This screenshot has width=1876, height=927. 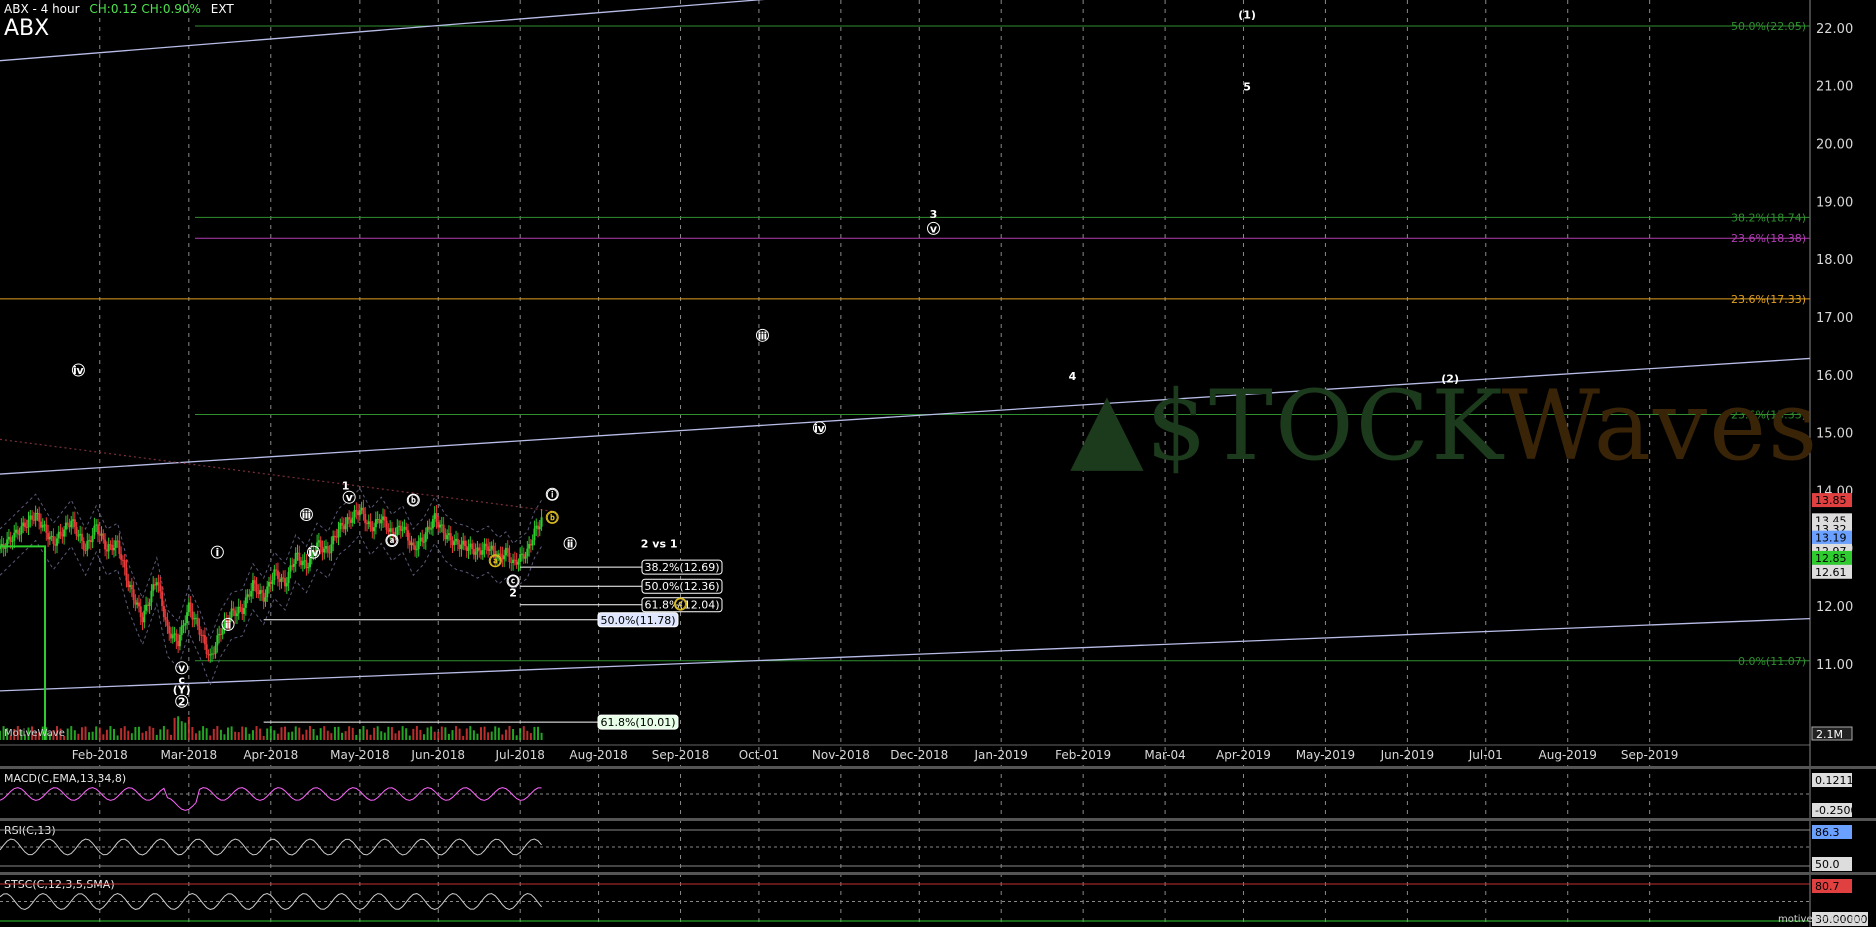 What do you see at coordinates (934, 214) in the screenshot?
I see `wave-label: 3` at bounding box center [934, 214].